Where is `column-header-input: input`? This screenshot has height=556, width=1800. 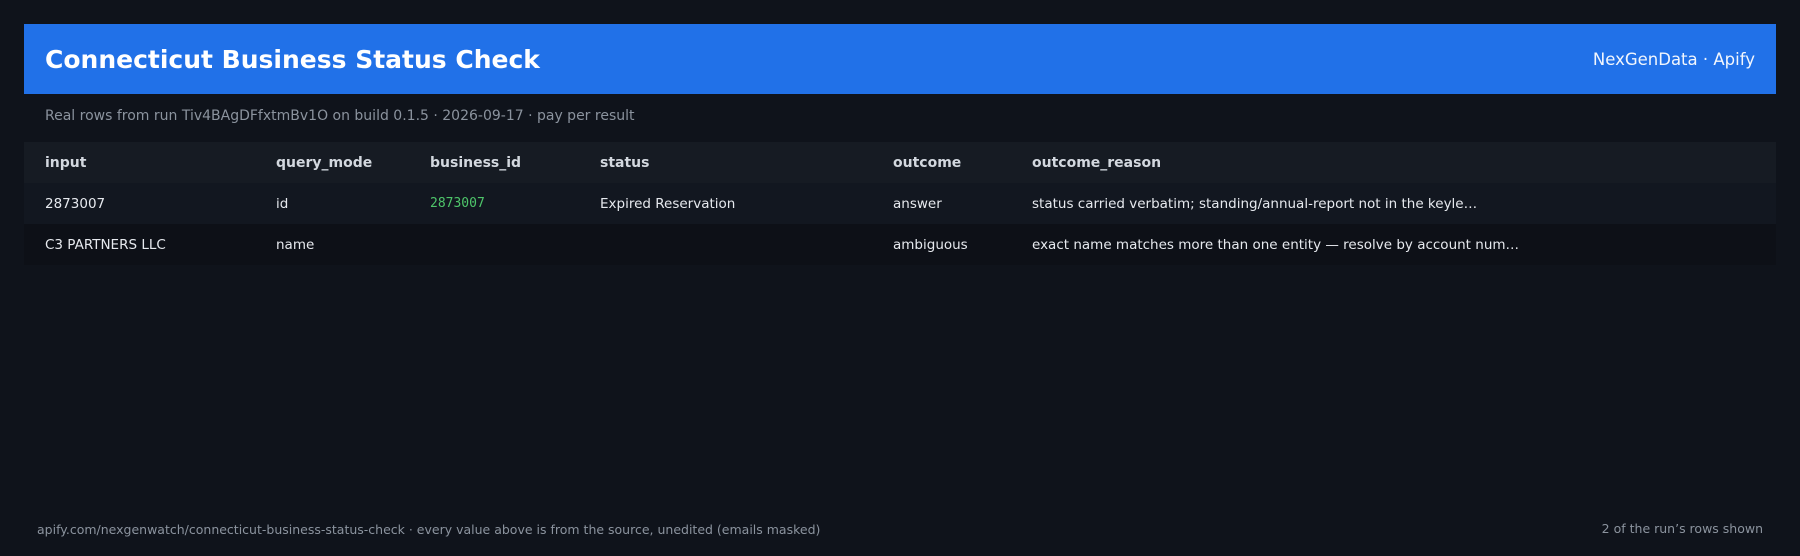
column-header-input: input is located at coordinates (66, 162).